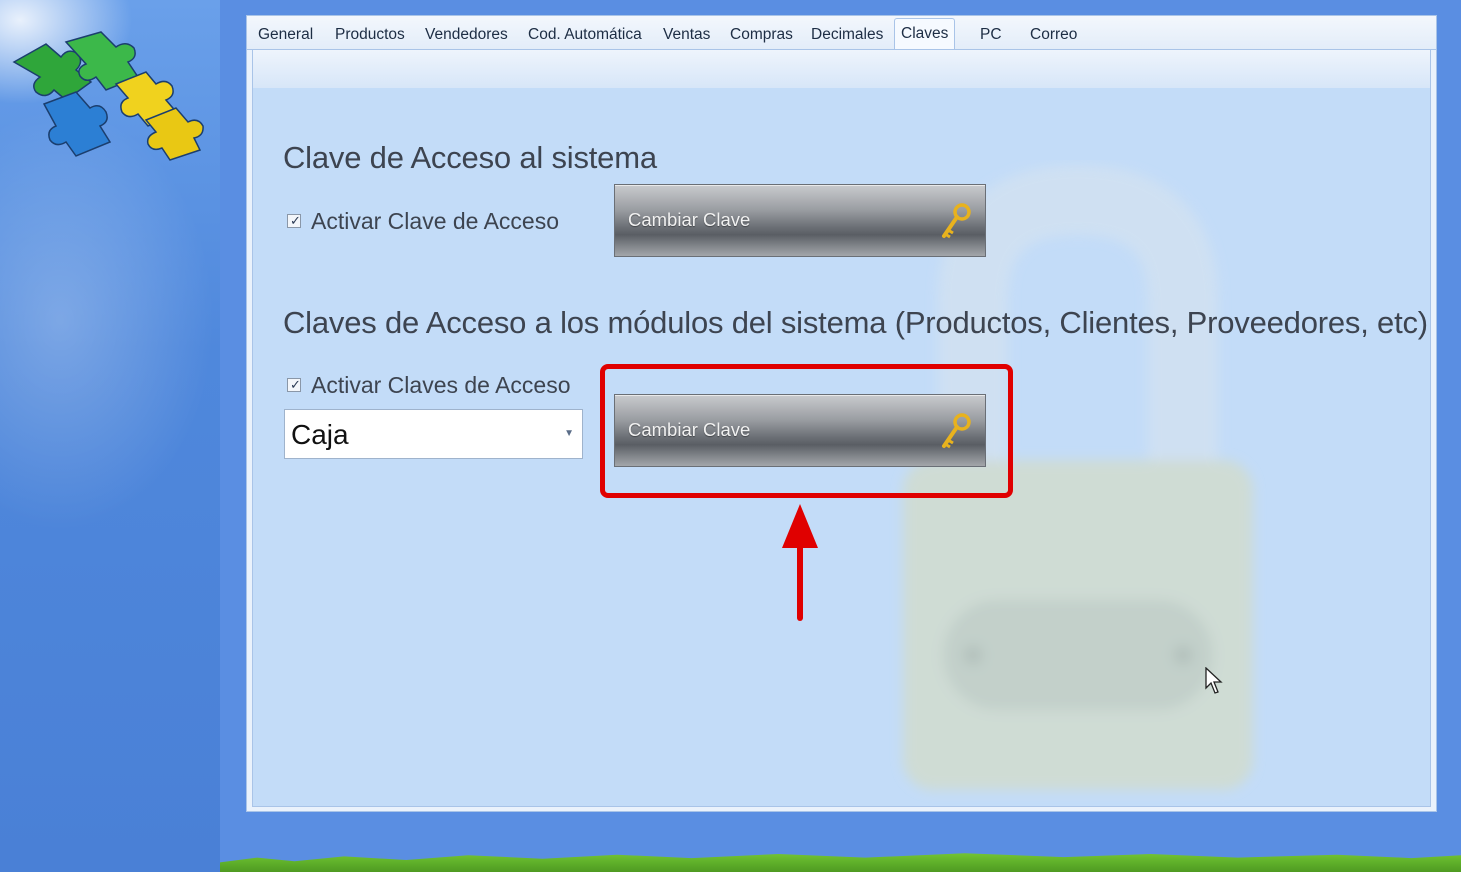 The image size is (1461, 872). What do you see at coordinates (806, 431) in the screenshot?
I see `highlight-box` at bounding box center [806, 431].